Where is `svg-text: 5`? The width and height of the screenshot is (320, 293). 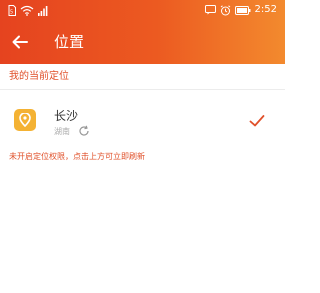 svg-text: 5 is located at coordinates (11, 12).